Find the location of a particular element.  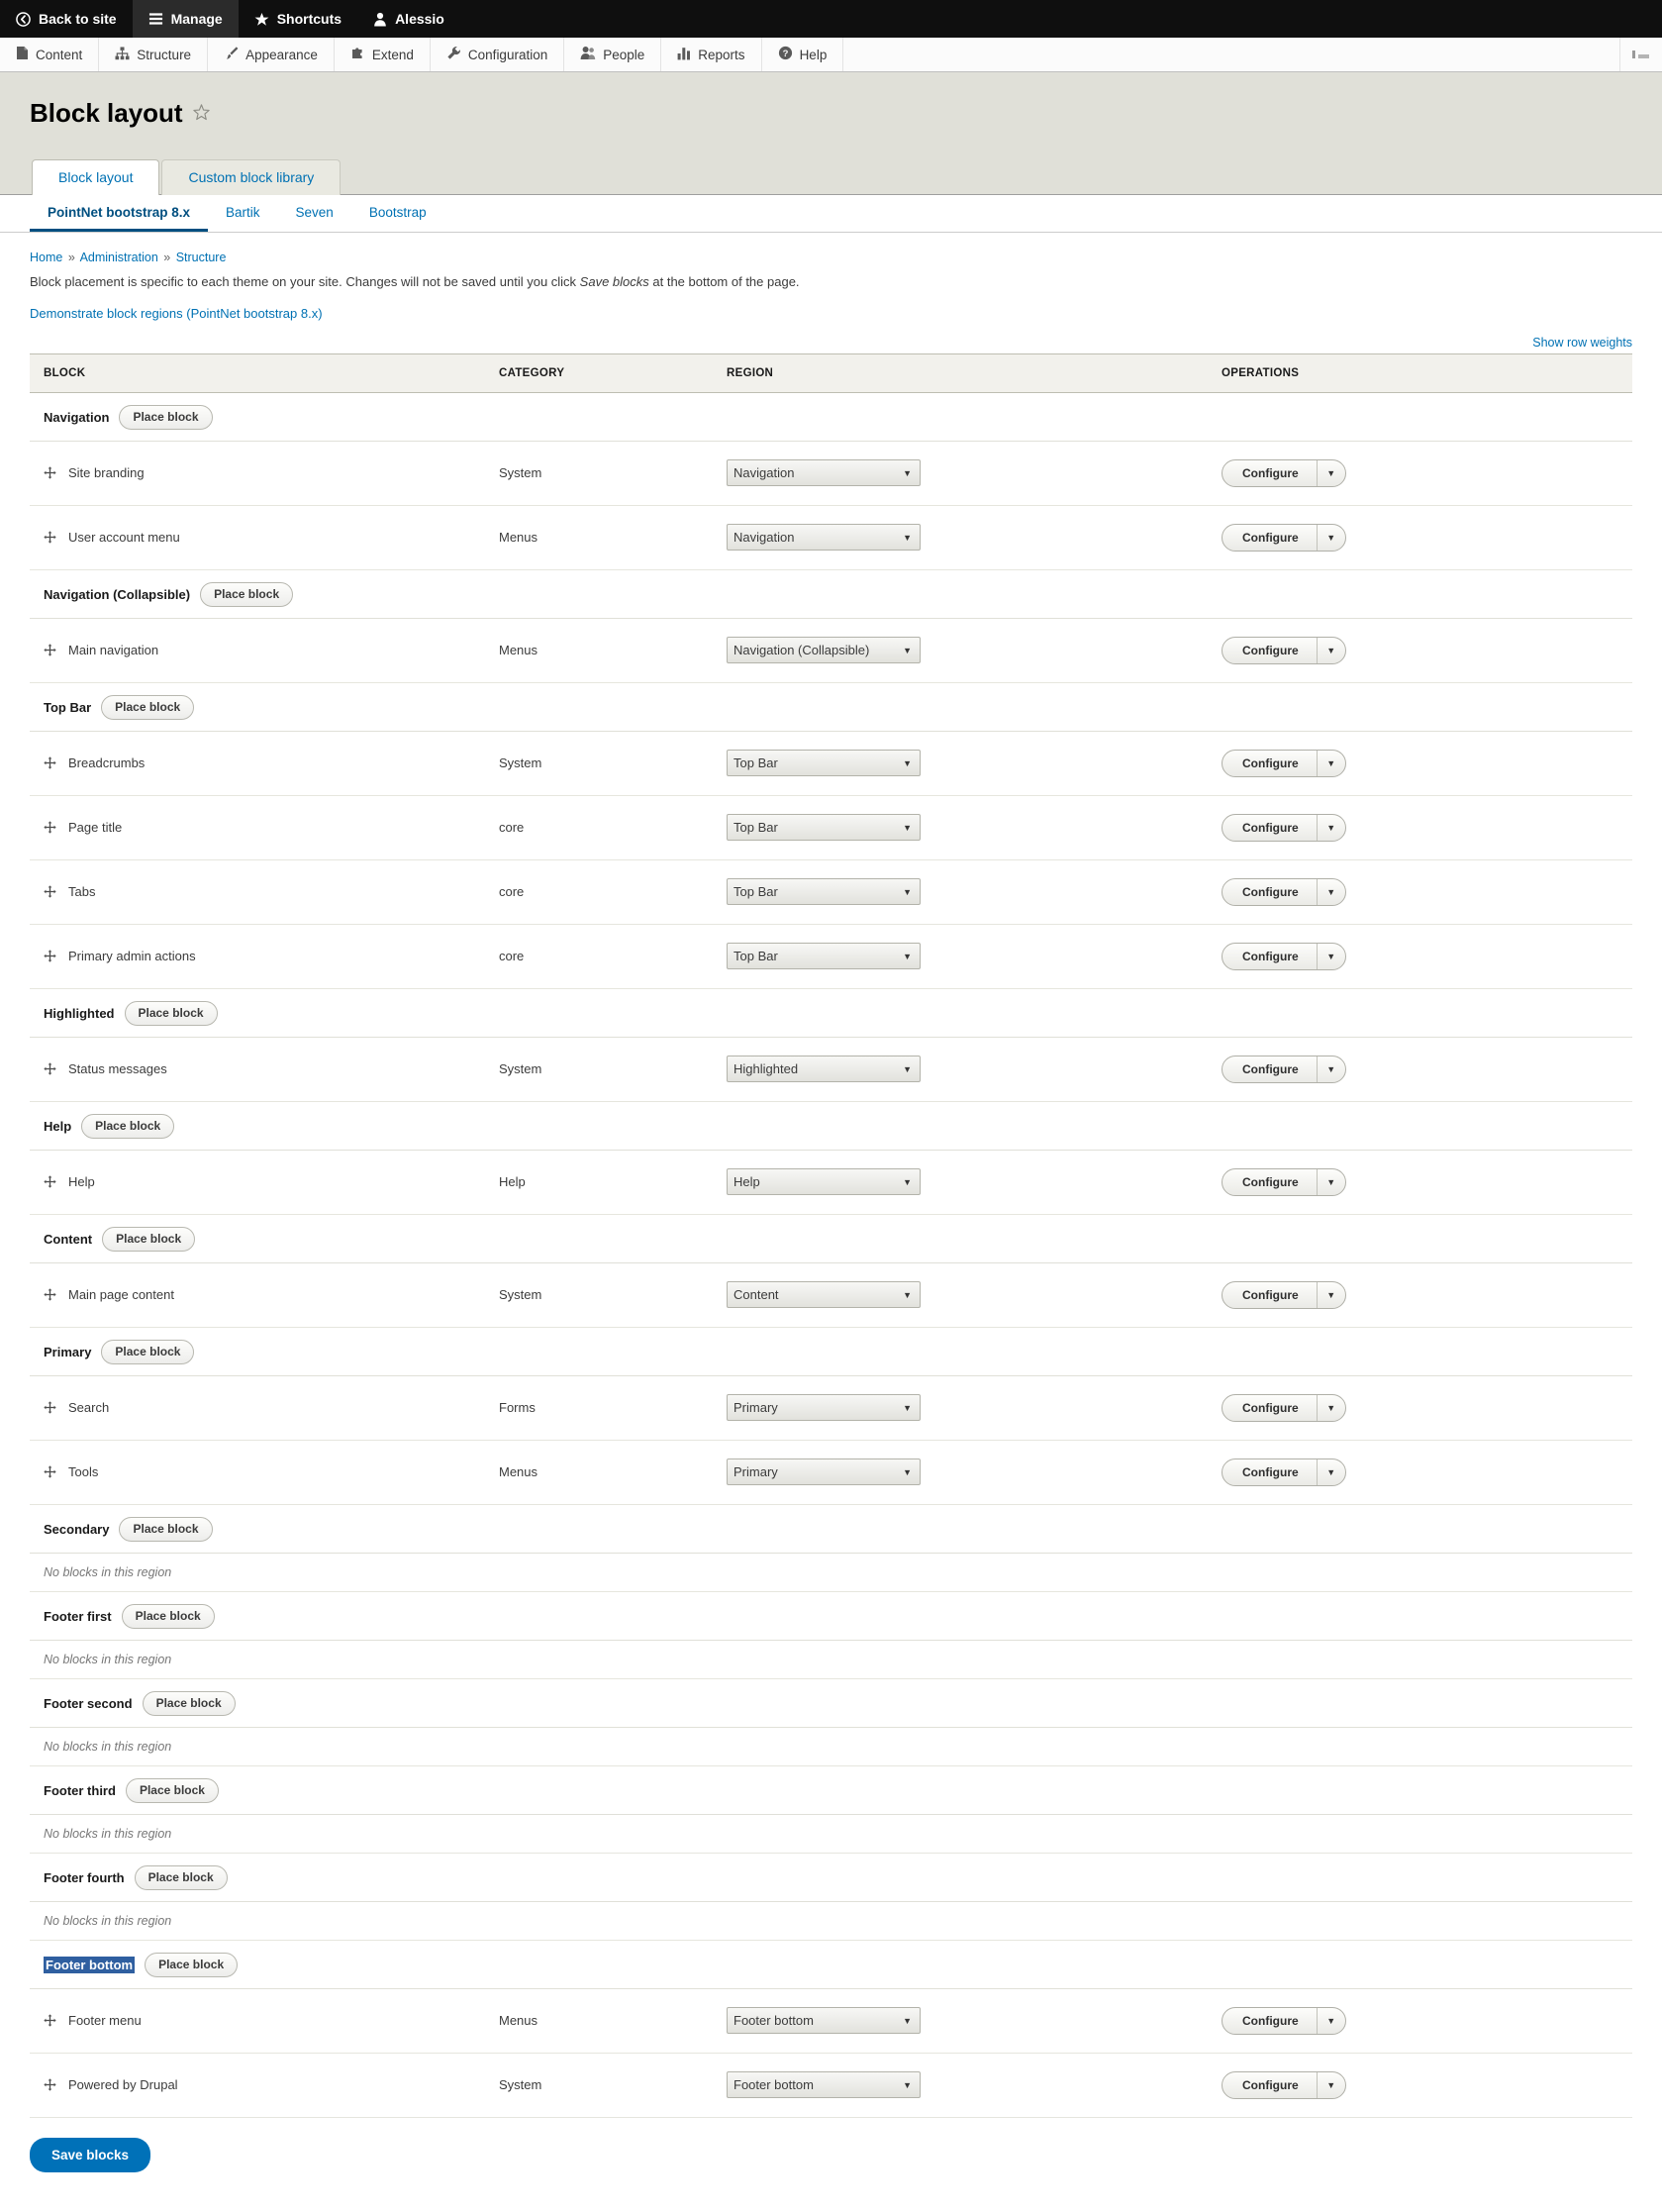

region-select: Navigation (Collapsible) is located at coordinates (824, 650).